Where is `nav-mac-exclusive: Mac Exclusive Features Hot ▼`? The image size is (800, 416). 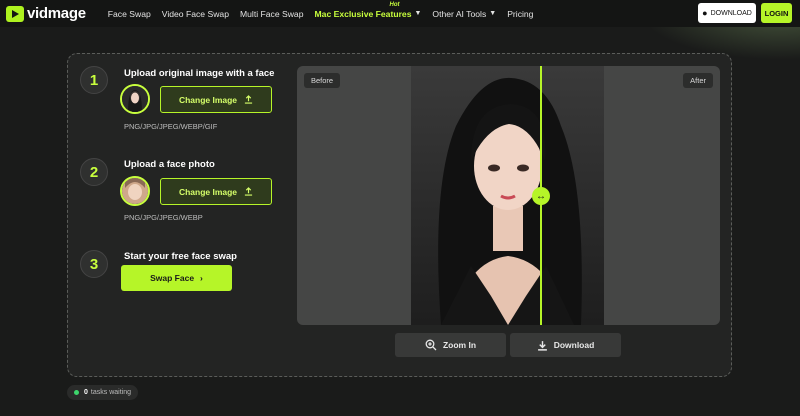 nav-mac-exclusive: Mac Exclusive Features Hot ▼ is located at coordinates (368, 10).